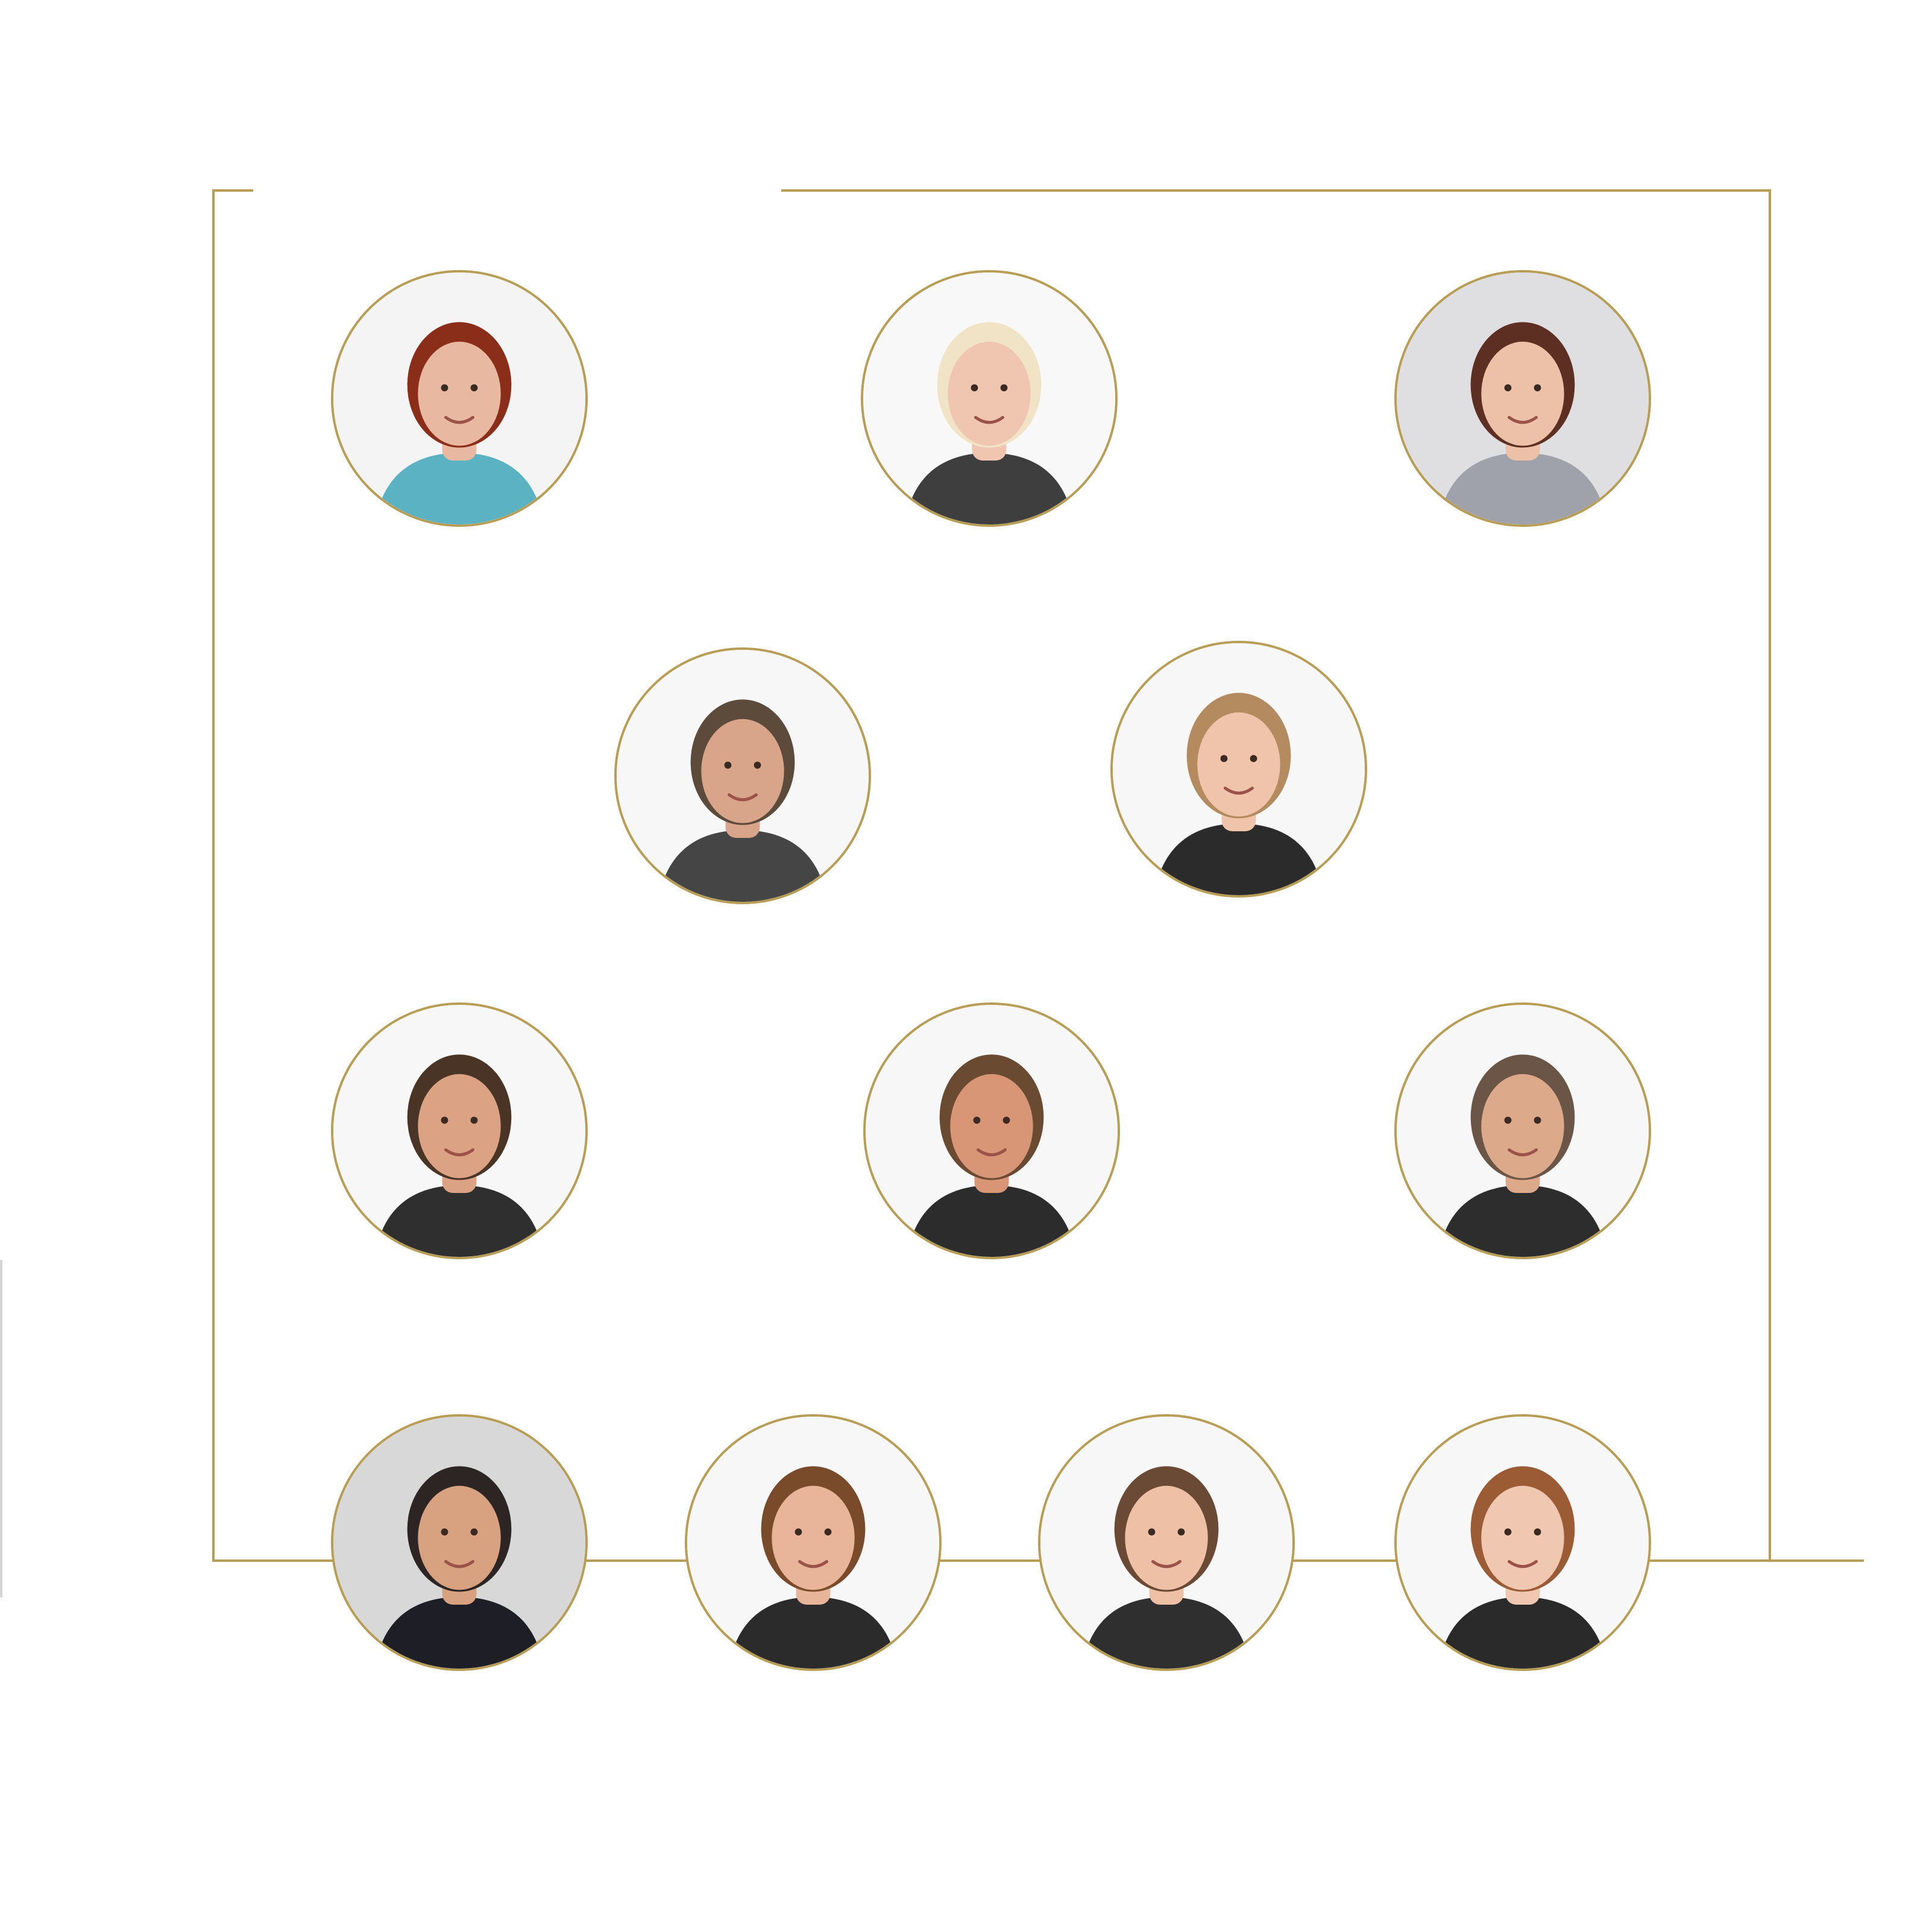 This screenshot has width=1932, height=1932. I want to click on portrait-woman-ponytail, so click(1522, 1542).